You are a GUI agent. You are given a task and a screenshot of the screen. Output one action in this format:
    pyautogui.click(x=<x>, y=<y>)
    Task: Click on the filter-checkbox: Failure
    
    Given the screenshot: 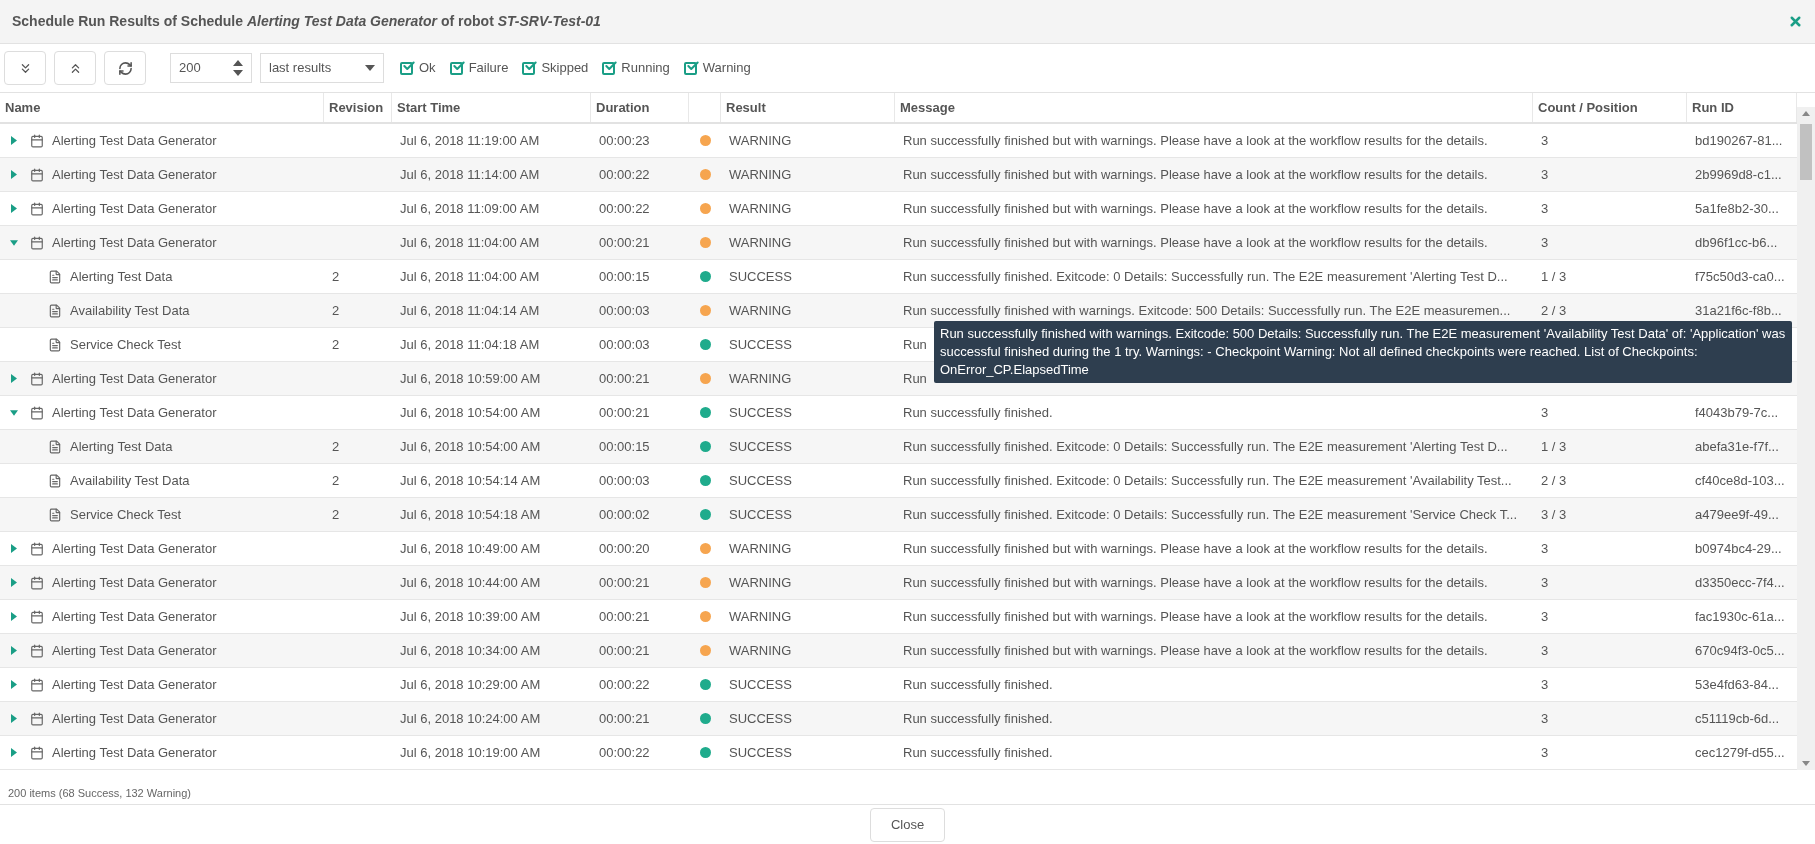 What is the action you would take?
    pyautogui.click(x=479, y=68)
    